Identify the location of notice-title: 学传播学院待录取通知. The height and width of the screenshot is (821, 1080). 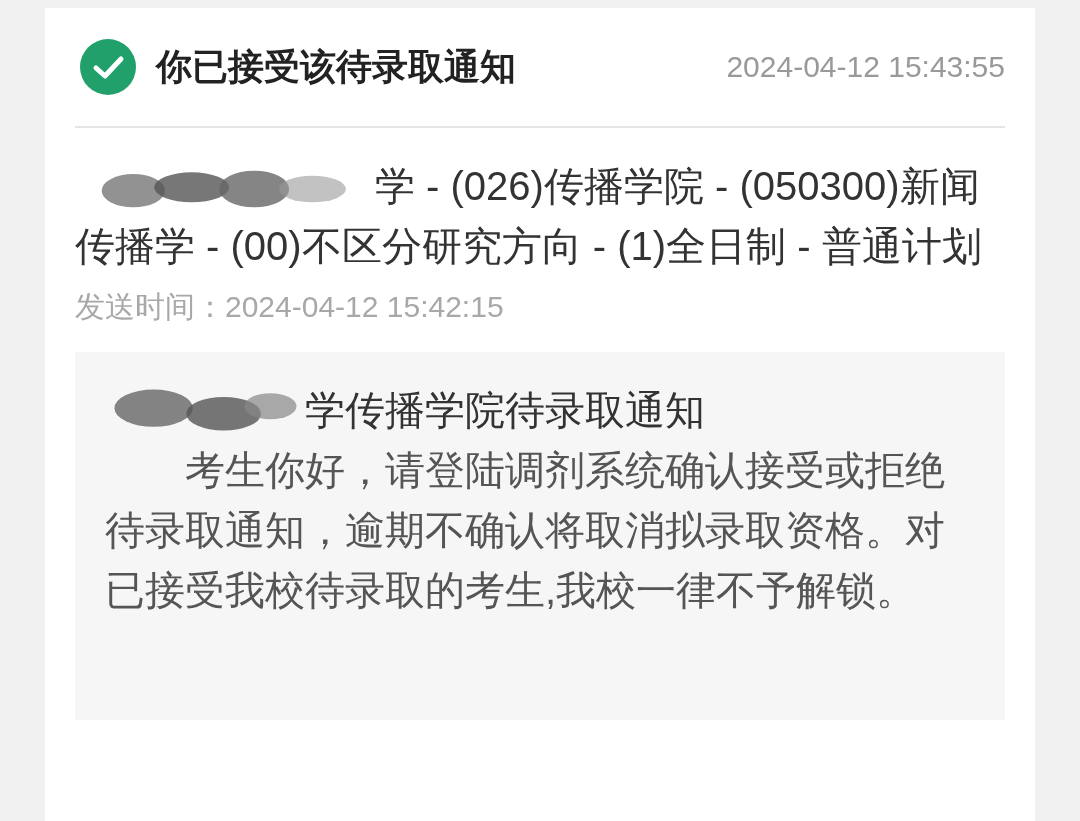
(505, 410).